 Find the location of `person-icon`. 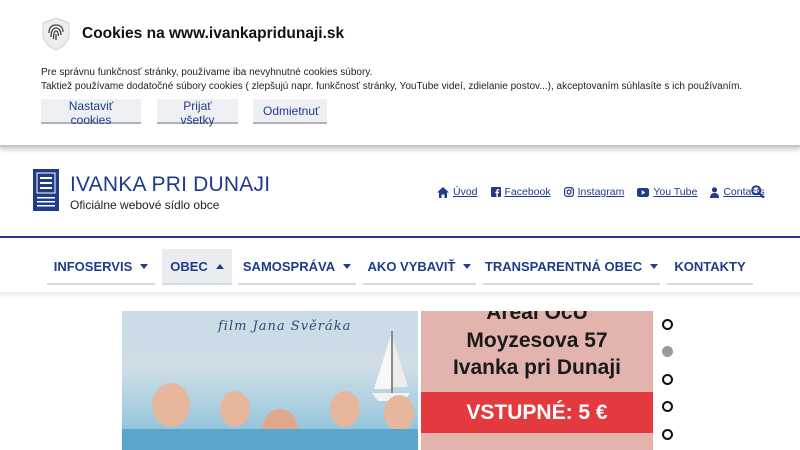

person-icon is located at coordinates (715, 192).